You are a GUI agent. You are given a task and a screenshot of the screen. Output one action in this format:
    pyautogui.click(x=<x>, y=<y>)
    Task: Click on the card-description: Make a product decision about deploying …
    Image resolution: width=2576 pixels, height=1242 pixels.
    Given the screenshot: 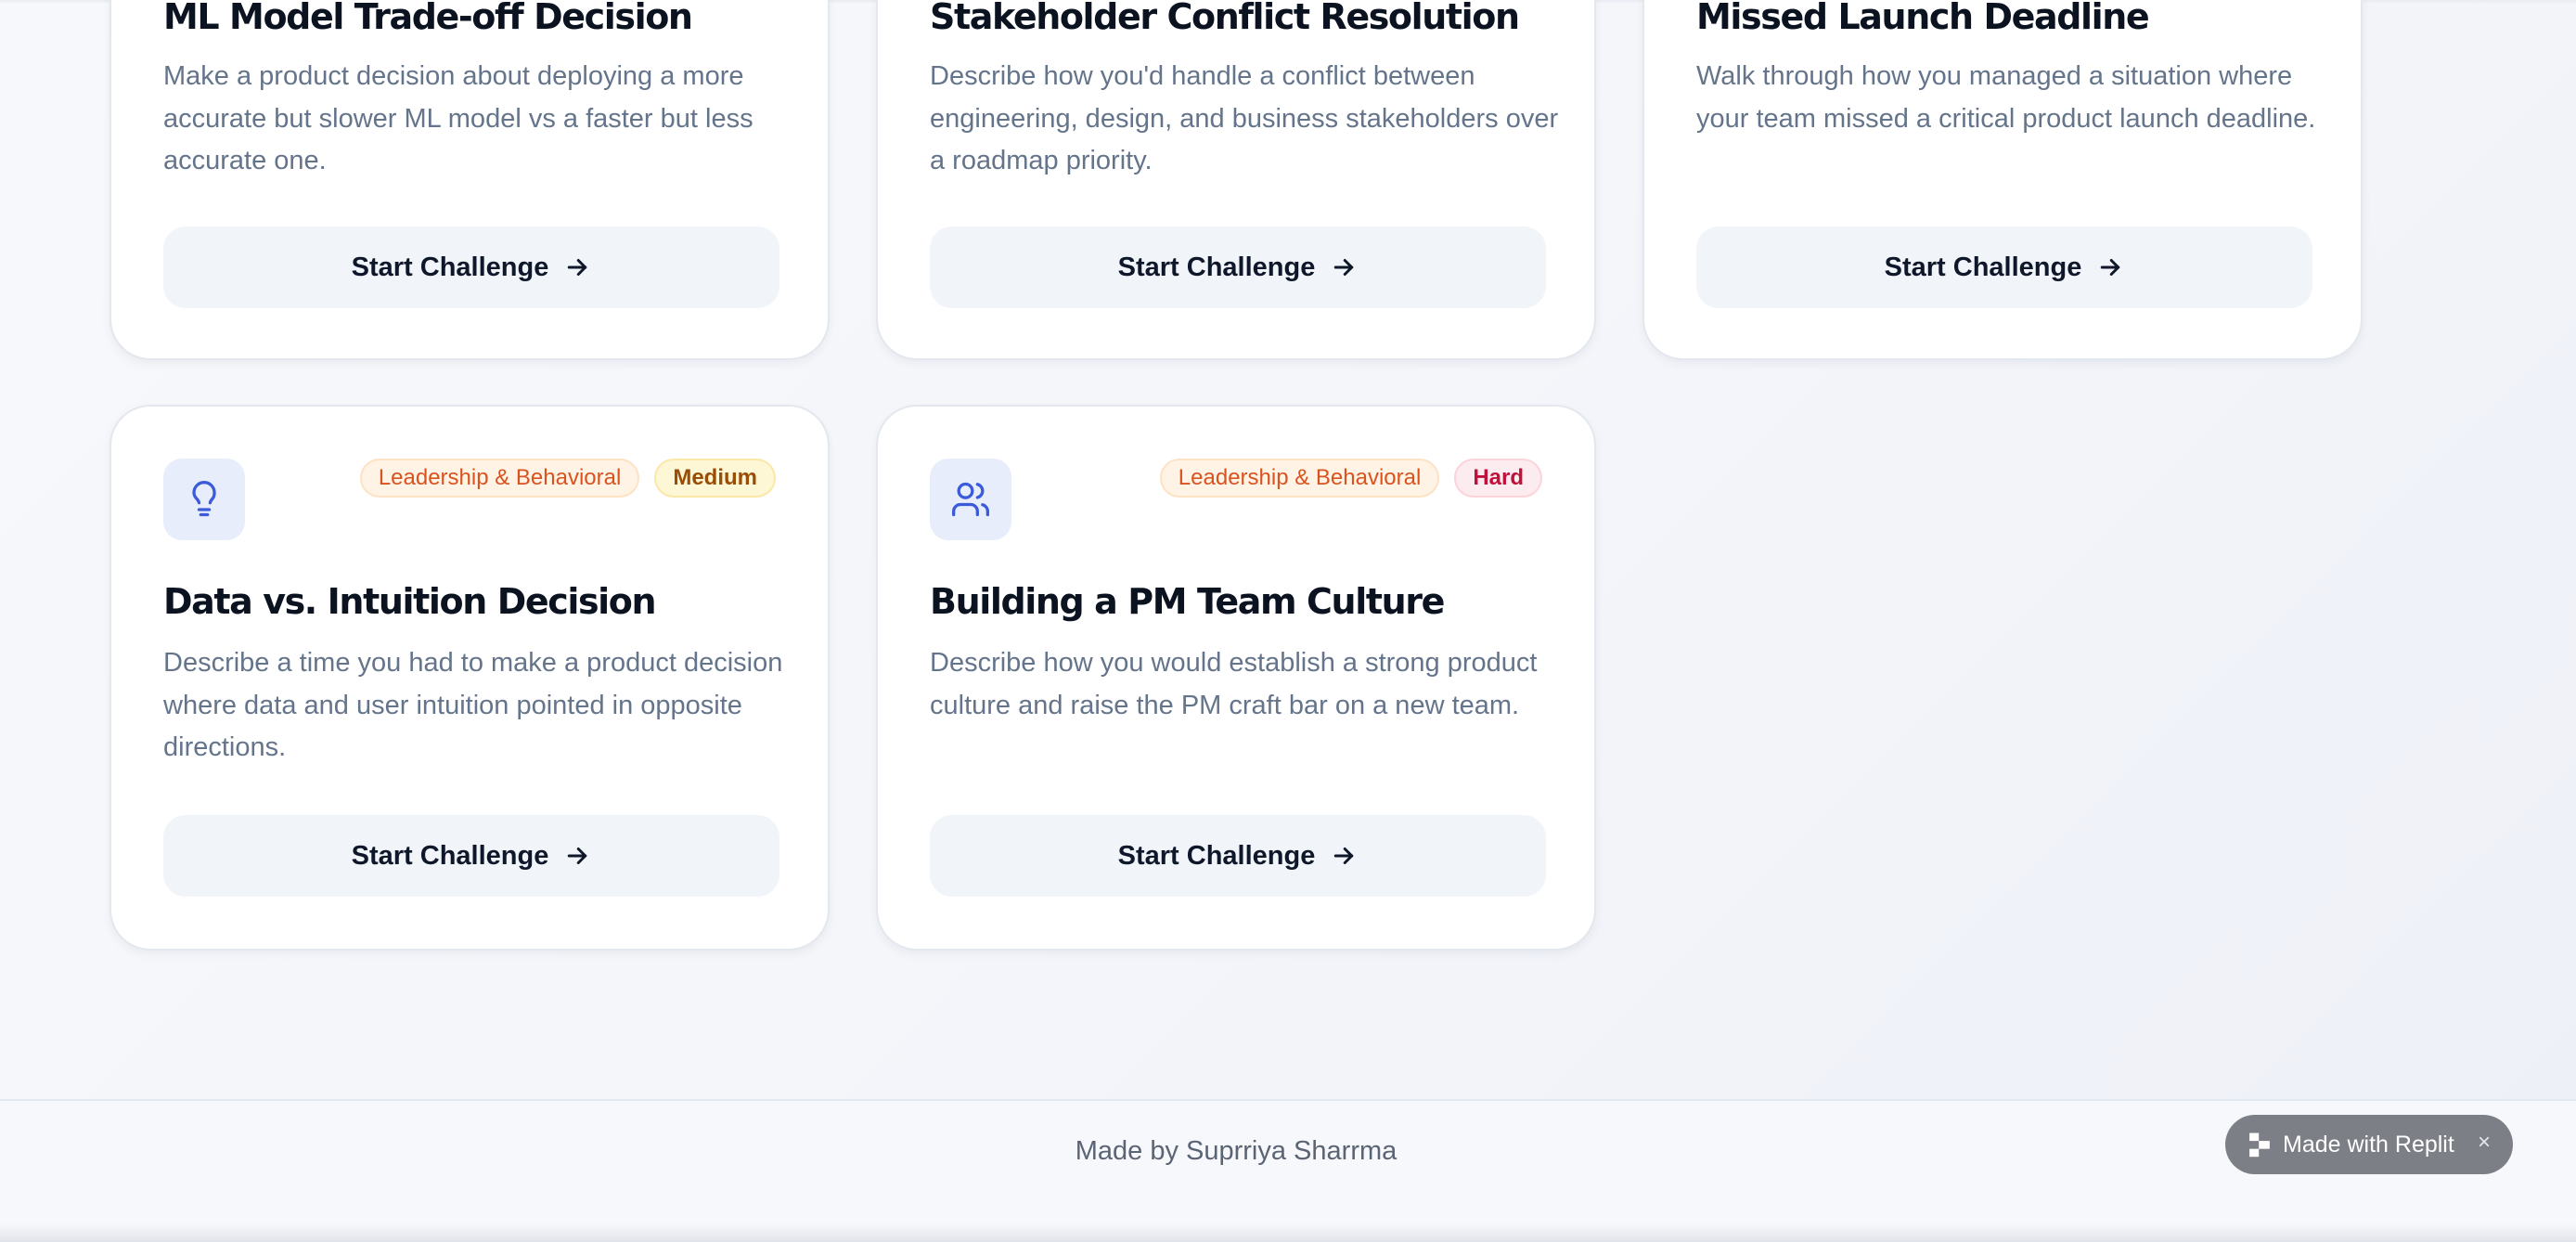 What is the action you would take?
    pyautogui.click(x=458, y=118)
    